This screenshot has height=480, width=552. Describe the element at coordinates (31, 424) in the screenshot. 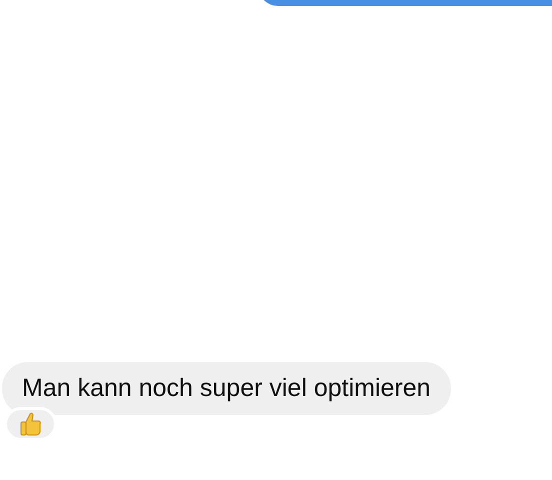

I see `thumbs-up-icon` at that location.